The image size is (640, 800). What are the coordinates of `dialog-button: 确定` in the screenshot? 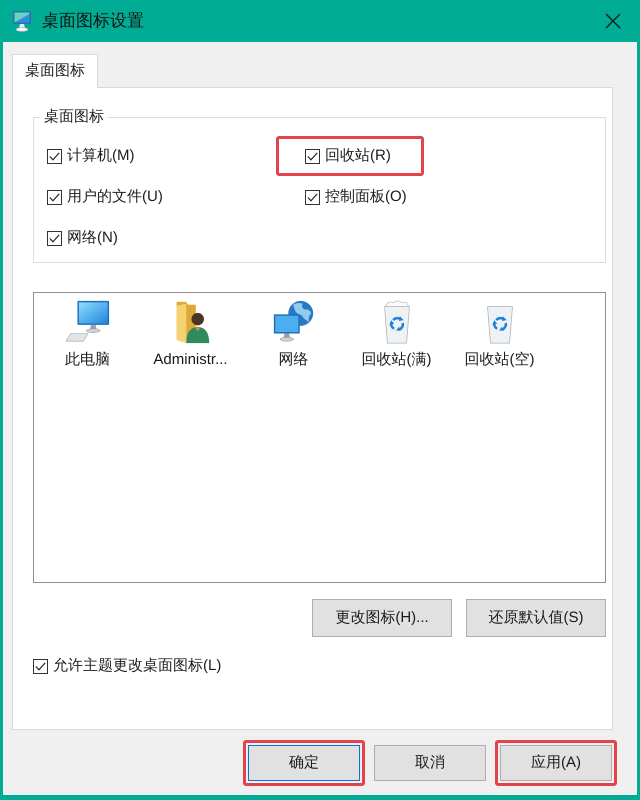 It's located at (304, 763).